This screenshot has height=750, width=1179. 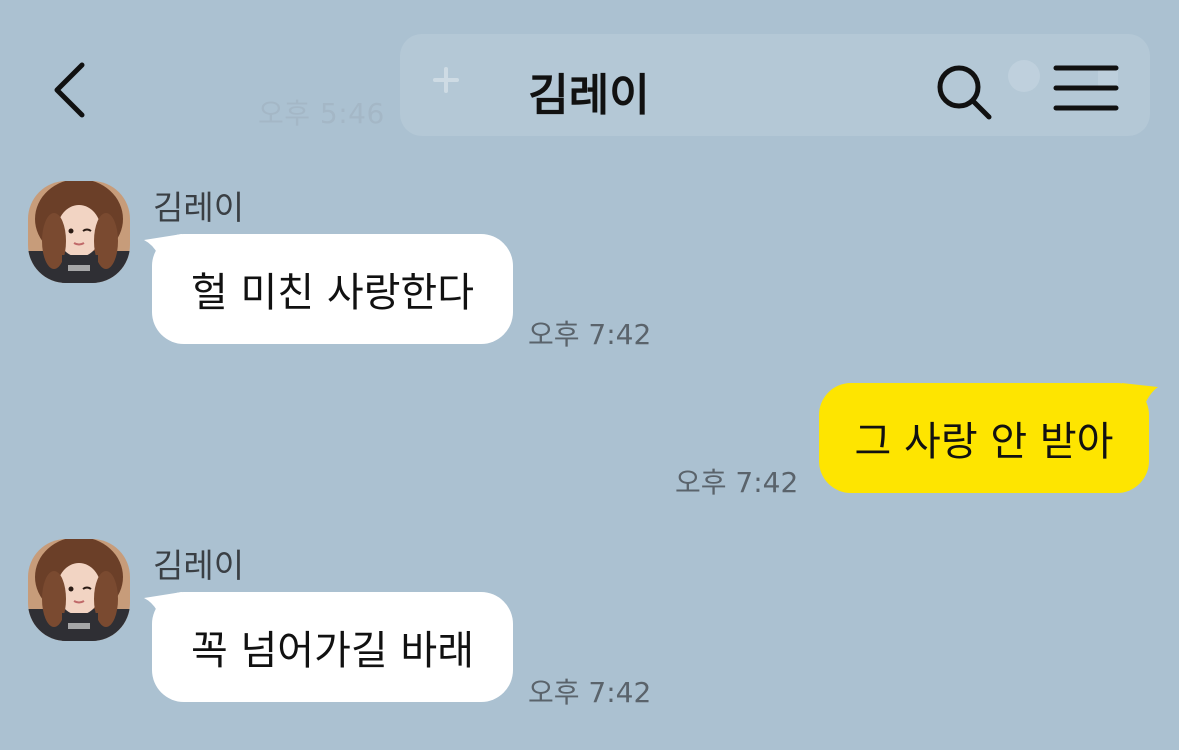 I want to click on header-background, so click(x=775, y=85).